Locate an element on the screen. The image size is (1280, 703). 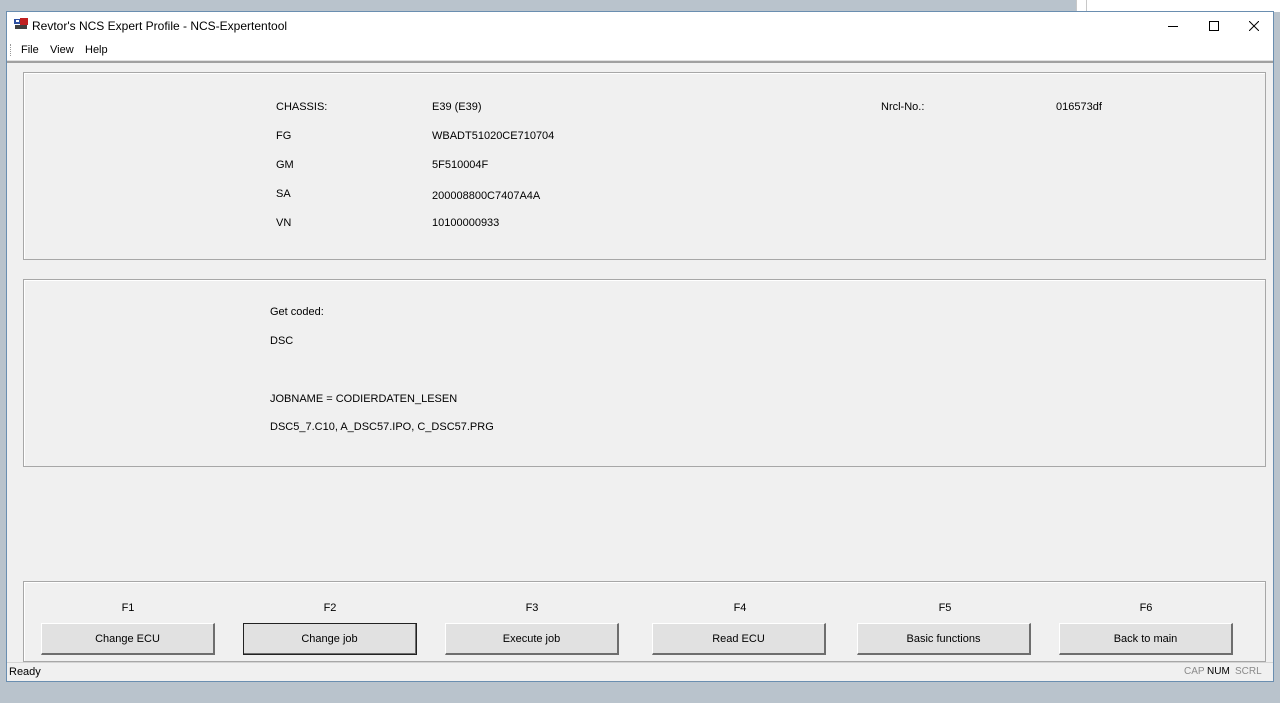
chassis-label: CHASSIS: is located at coordinates (302, 107).